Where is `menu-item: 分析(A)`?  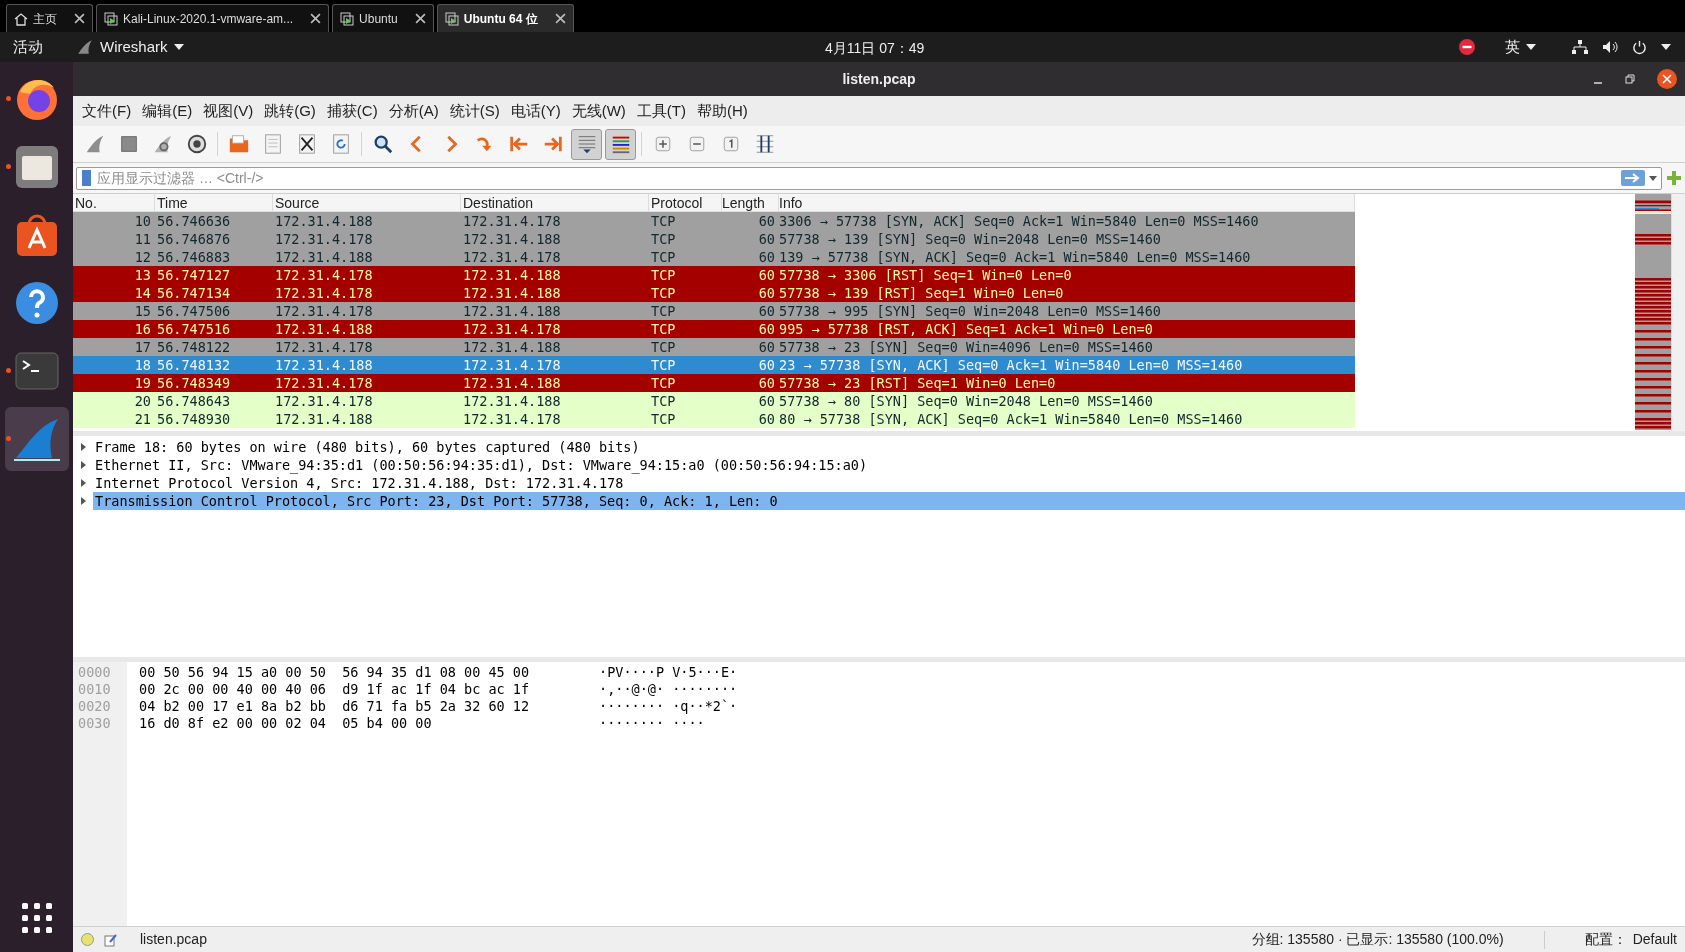 menu-item: 分析(A) is located at coordinates (413, 111).